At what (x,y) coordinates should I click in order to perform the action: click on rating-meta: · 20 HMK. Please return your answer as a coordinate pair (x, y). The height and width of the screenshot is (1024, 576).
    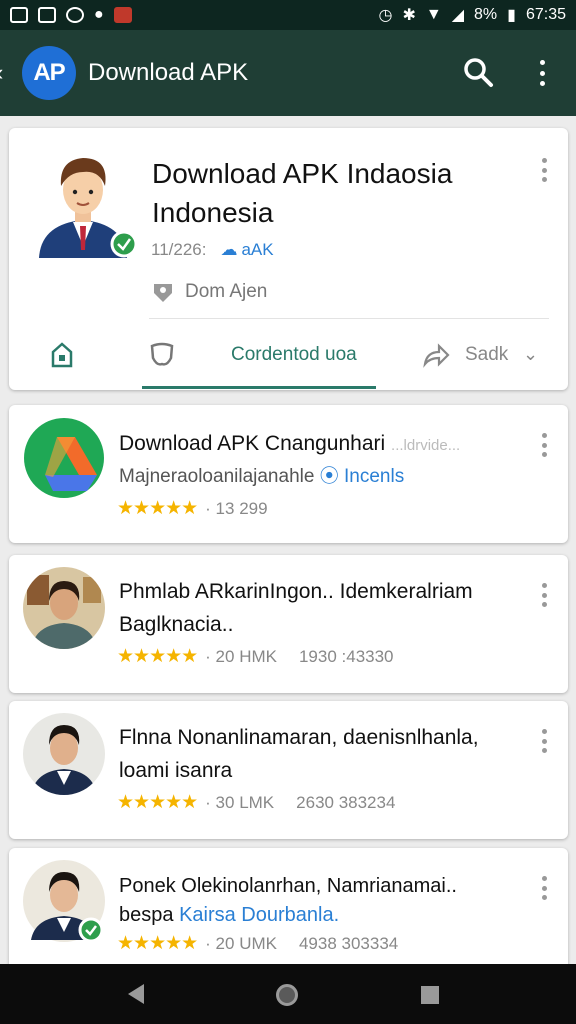
    Looking at the image, I should click on (241, 656).